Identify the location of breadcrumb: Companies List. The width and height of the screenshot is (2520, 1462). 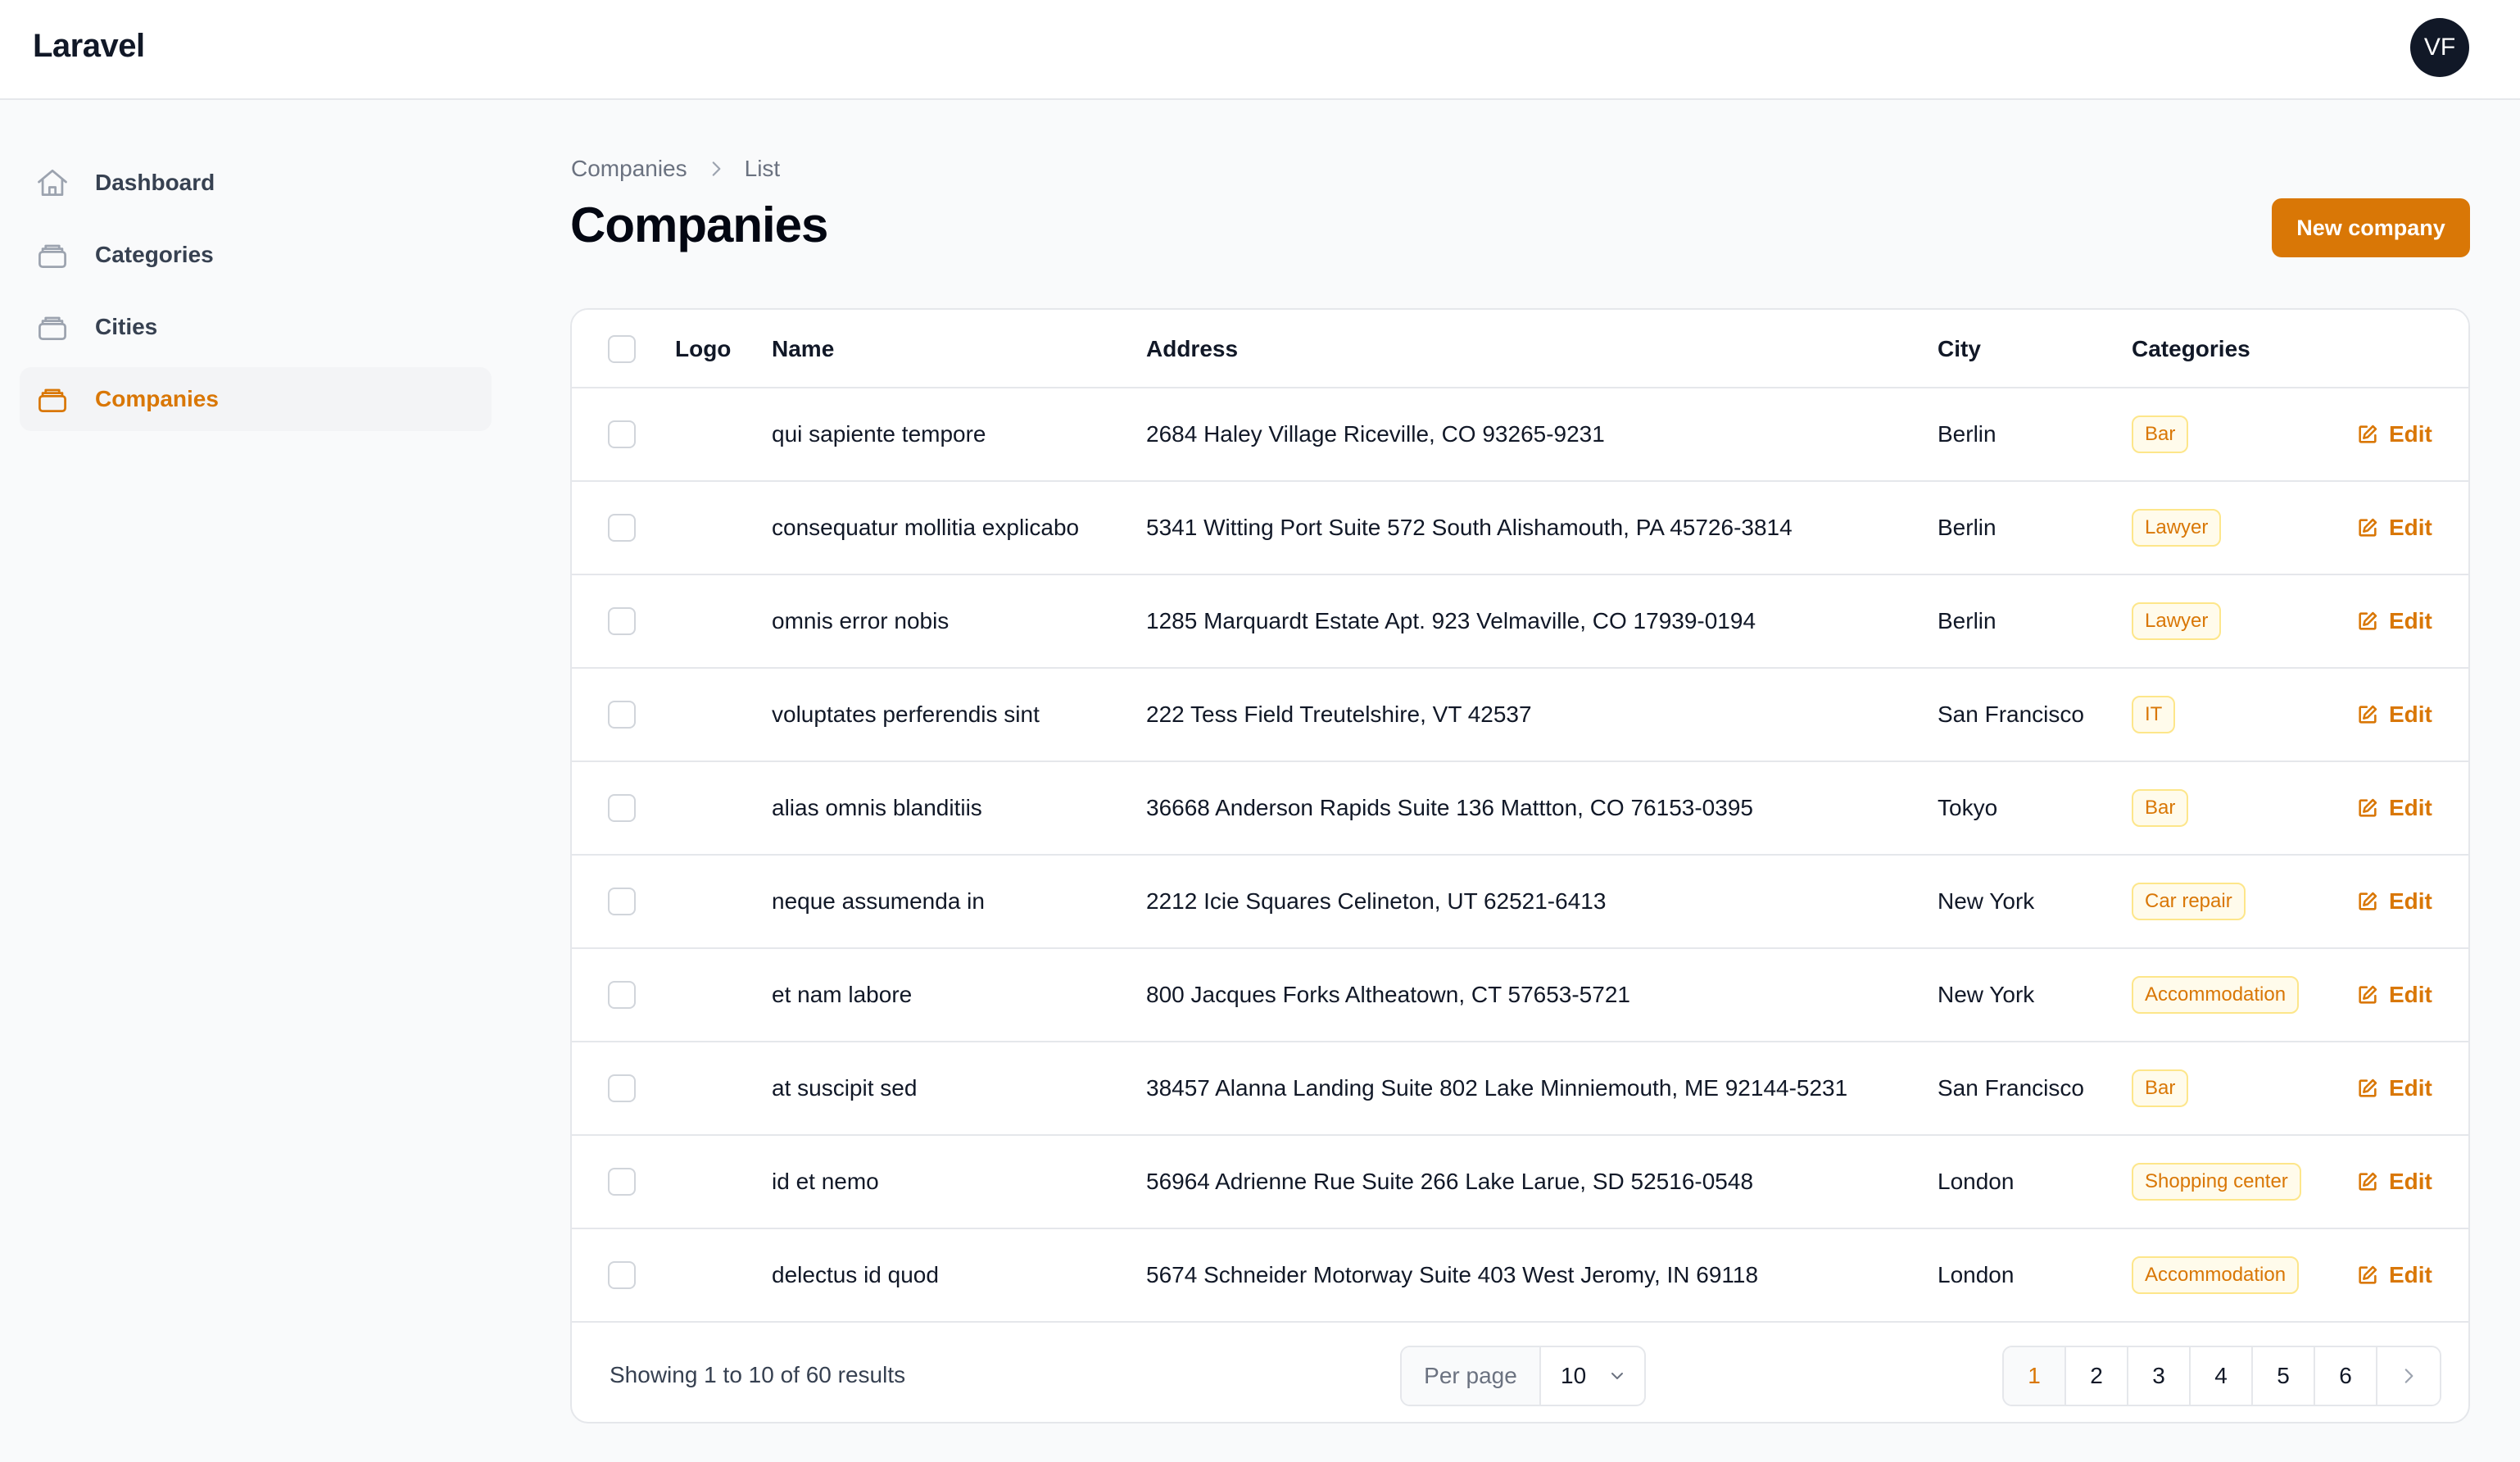
(676, 169).